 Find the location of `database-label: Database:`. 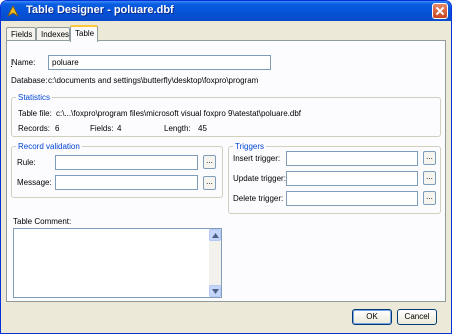

database-label: Database: is located at coordinates (29, 80).